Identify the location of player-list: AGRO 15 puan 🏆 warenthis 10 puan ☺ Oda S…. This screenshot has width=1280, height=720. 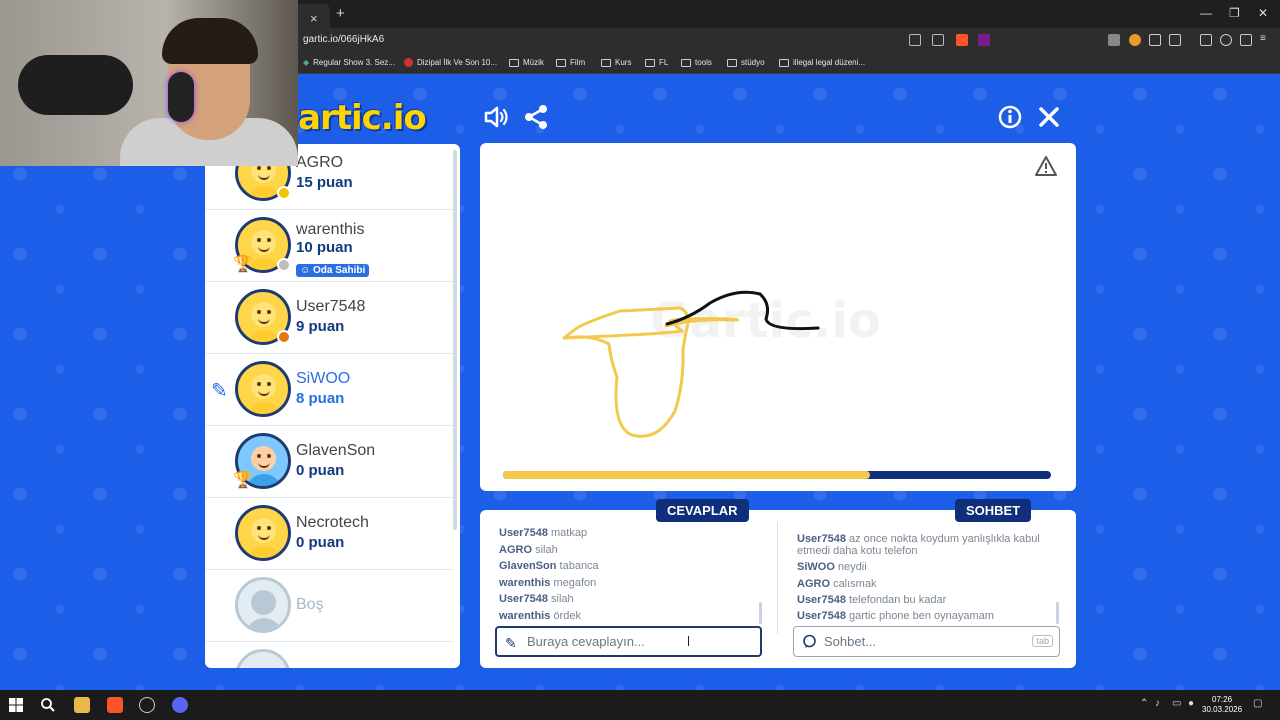
(332, 406).